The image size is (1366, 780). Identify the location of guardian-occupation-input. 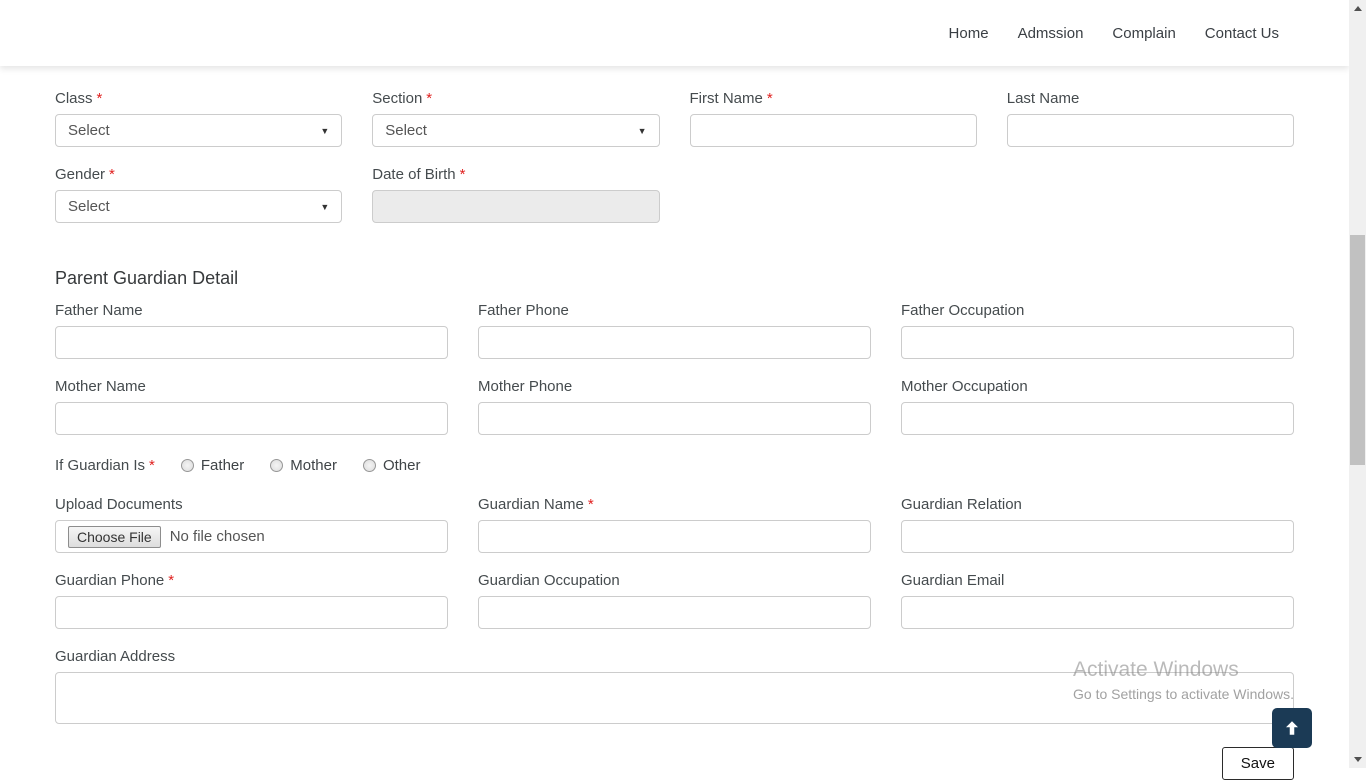
(674, 612).